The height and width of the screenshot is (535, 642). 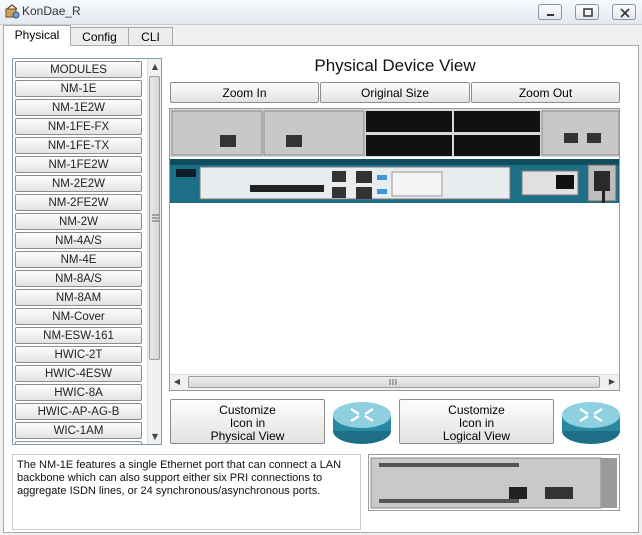 I want to click on module-item: NM-1FE-TX, so click(x=78, y=145).